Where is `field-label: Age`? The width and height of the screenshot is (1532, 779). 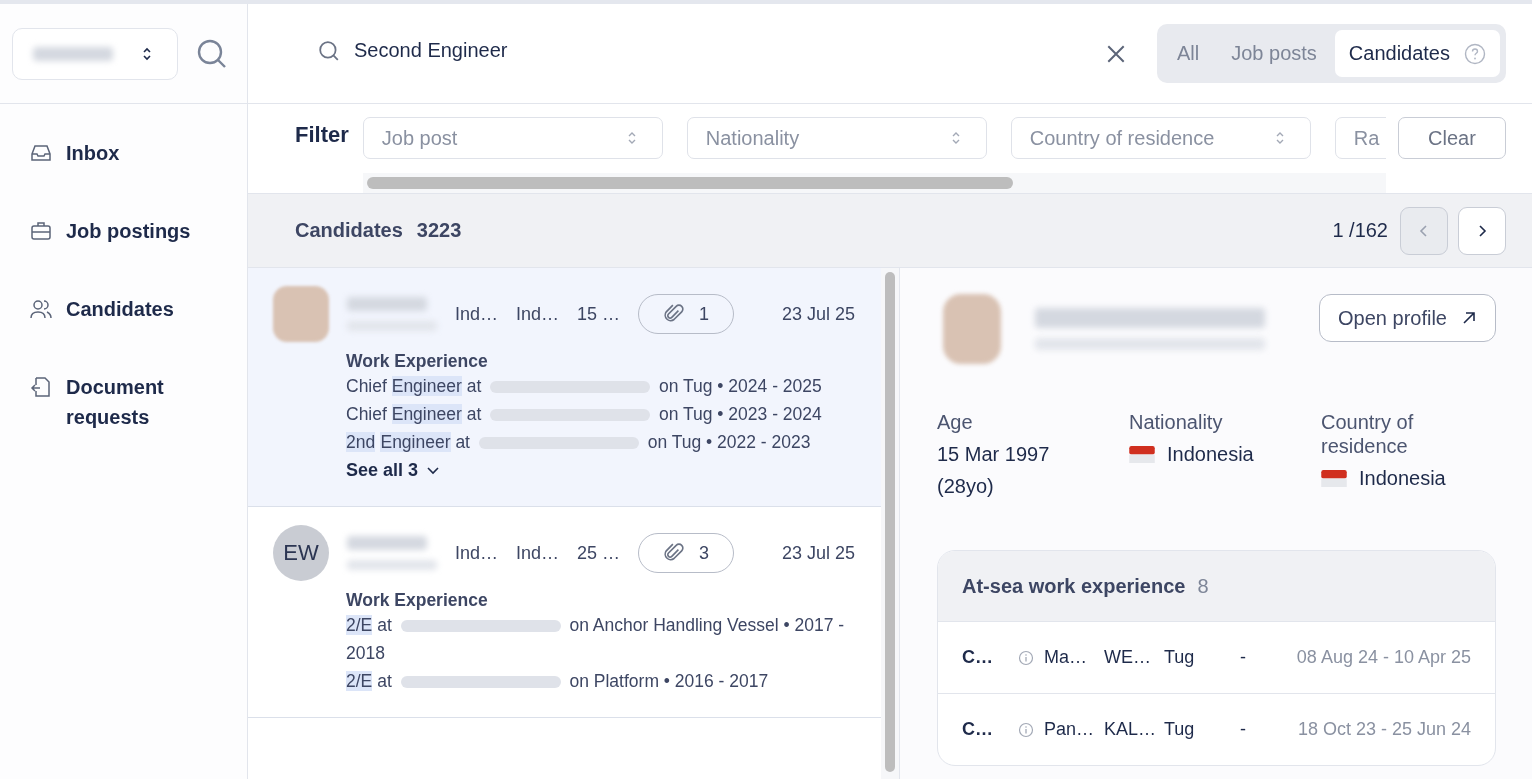
field-label: Age is located at coordinates (955, 422).